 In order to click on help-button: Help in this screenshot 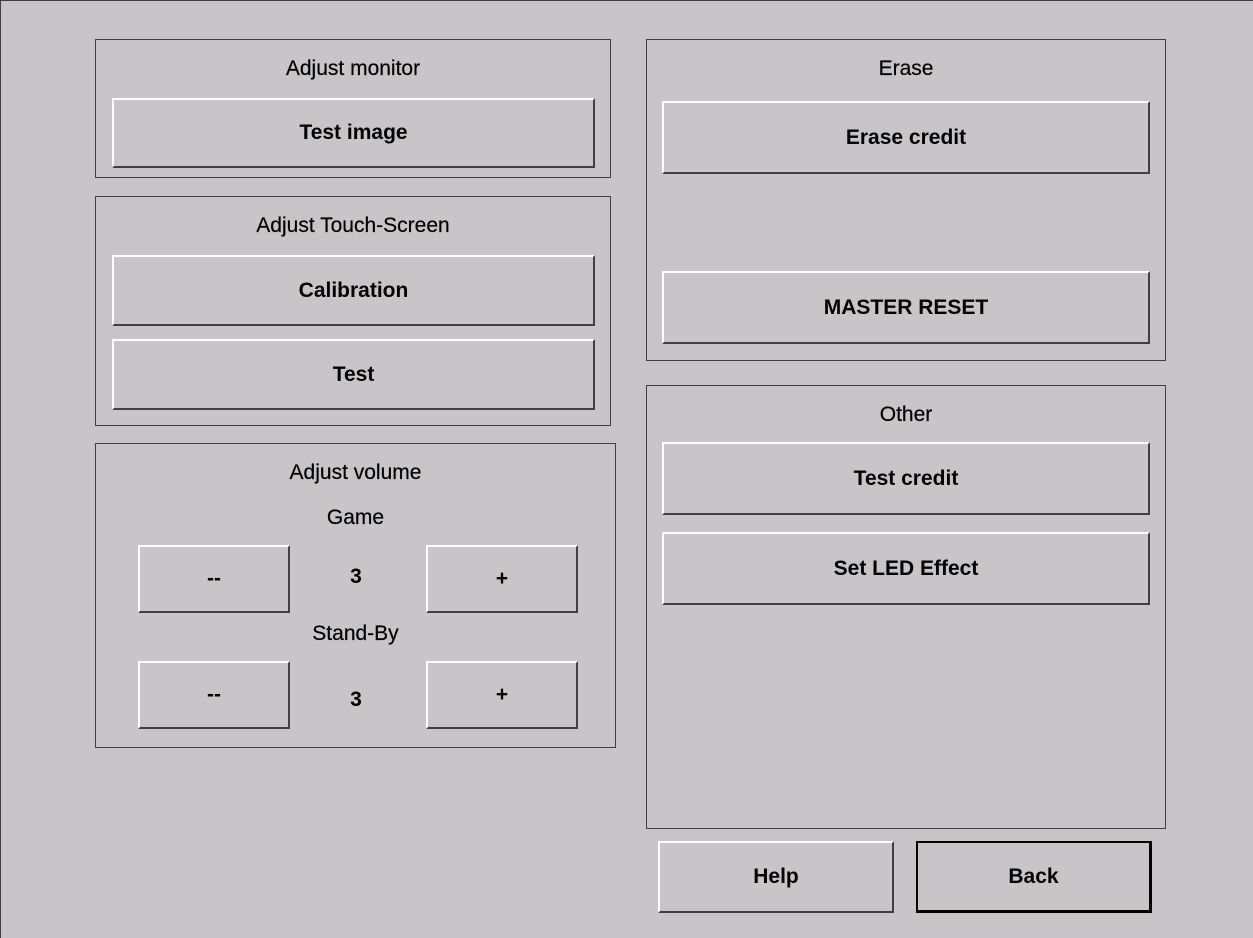, I will do `click(776, 877)`.